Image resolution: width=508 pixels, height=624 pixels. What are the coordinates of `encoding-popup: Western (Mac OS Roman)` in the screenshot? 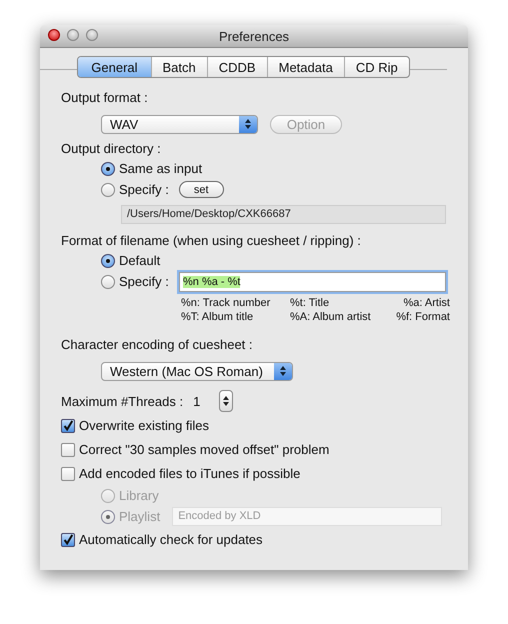 It's located at (197, 371).